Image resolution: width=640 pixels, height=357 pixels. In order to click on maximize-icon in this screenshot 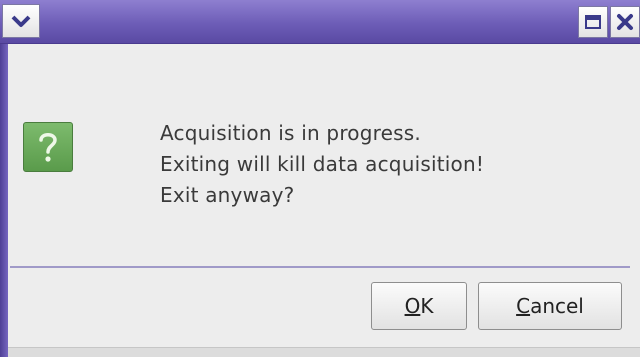, I will do `click(593, 22)`.